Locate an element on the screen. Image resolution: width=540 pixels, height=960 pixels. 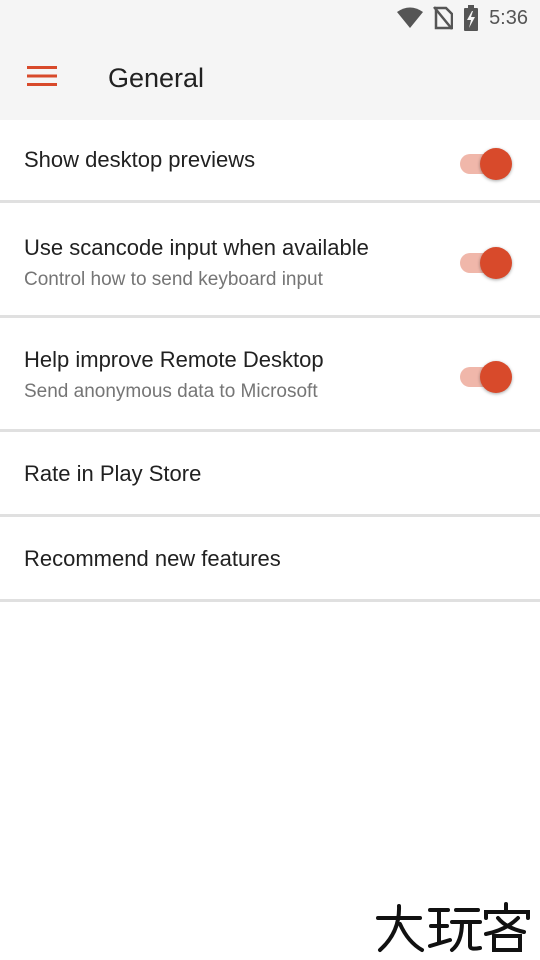
setting-title: Help improve Remote Desktop is located at coordinates (174, 359).